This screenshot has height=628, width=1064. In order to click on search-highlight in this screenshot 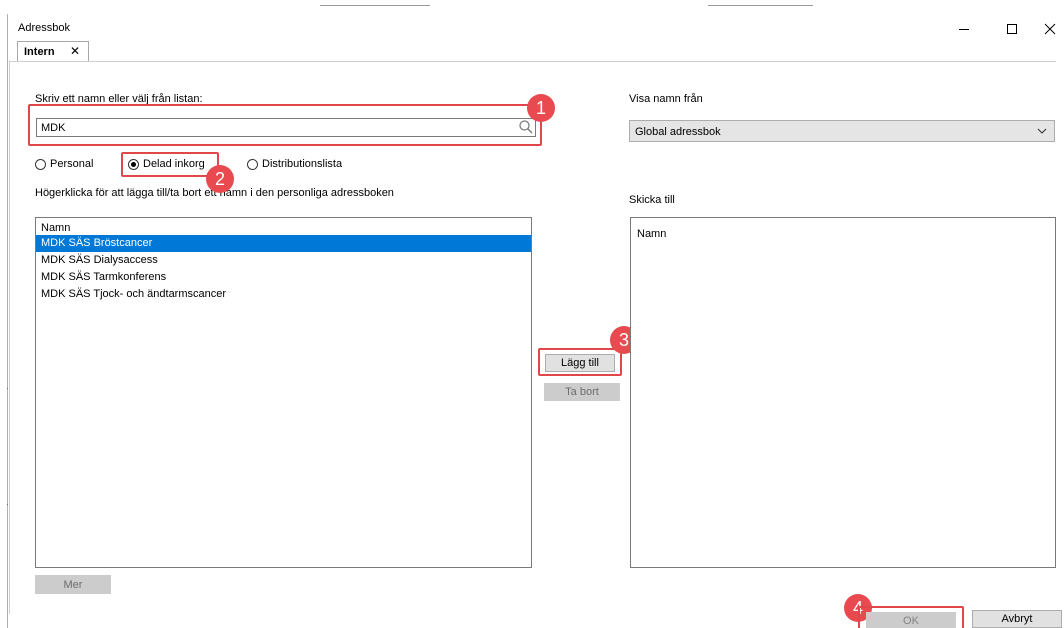, I will do `click(285, 125)`.